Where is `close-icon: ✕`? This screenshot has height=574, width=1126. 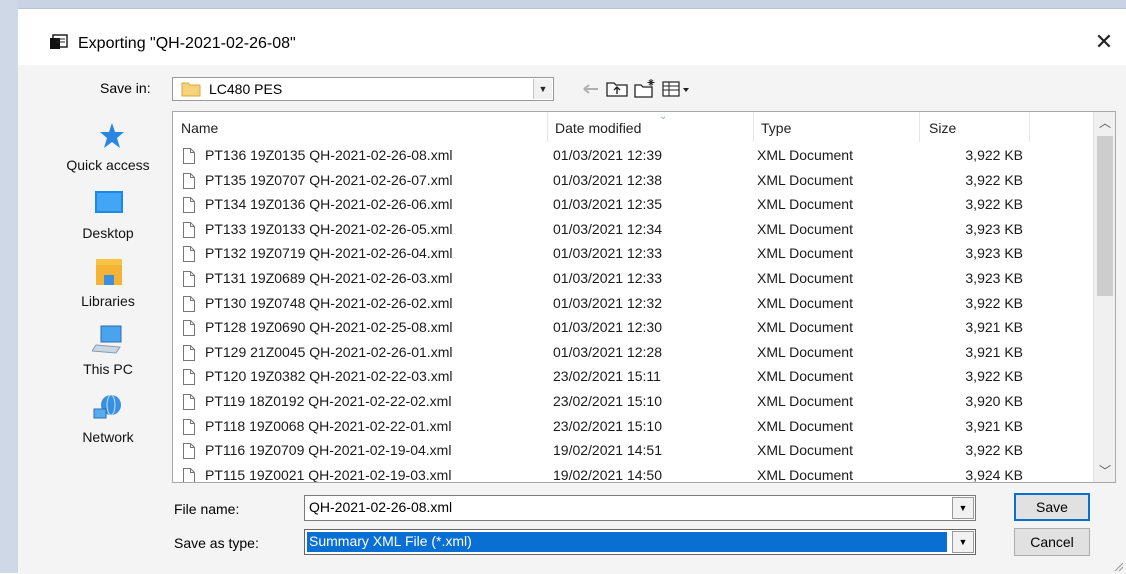 close-icon: ✕ is located at coordinates (1104, 41).